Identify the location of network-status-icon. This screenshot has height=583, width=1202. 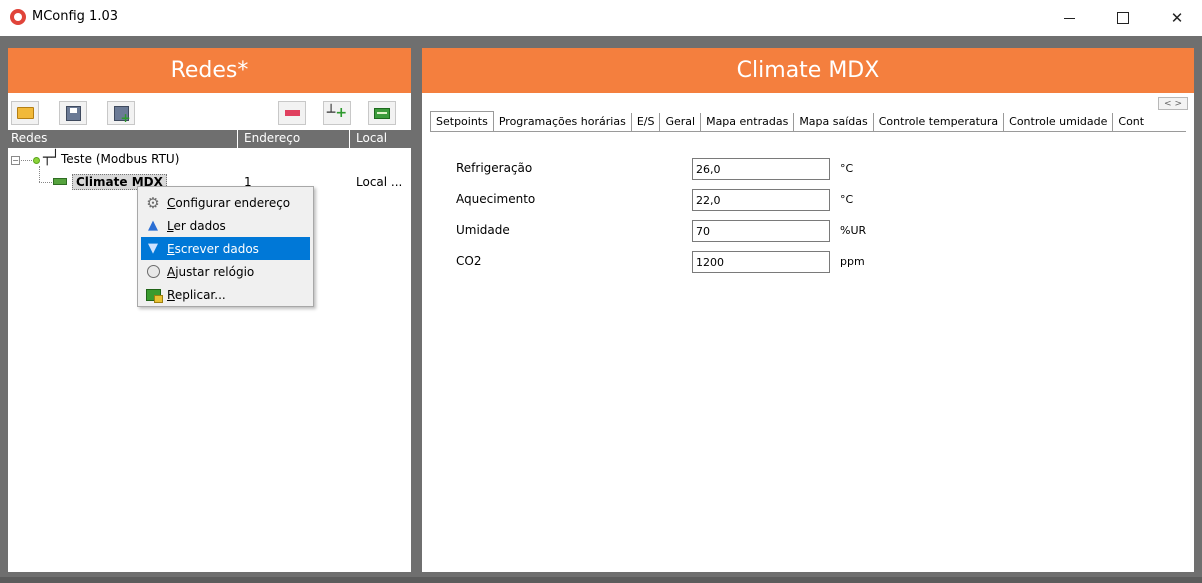
(36, 160).